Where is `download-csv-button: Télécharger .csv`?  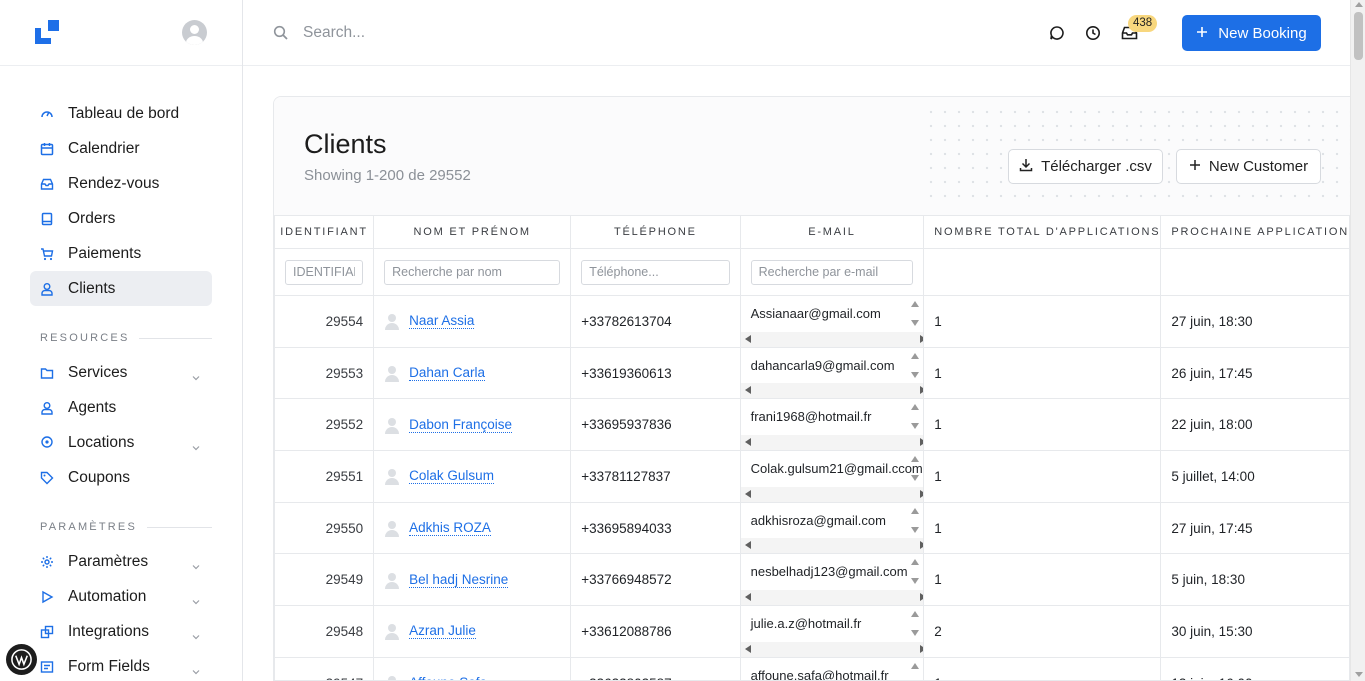 download-csv-button: Télécharger .csv is located at coordinates (1085, 166).